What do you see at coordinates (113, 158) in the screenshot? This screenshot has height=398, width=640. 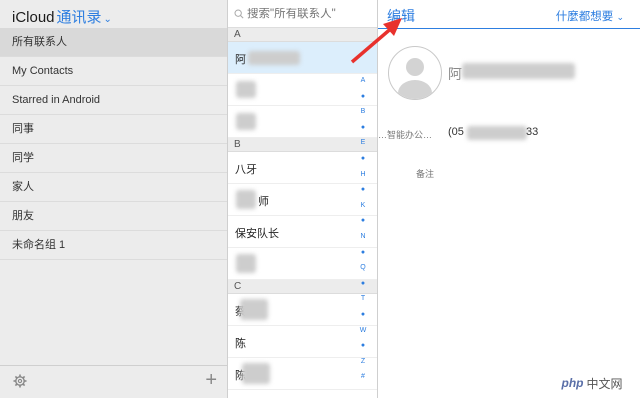 I see `group-item: 同学` at bounding box center [113, 158].